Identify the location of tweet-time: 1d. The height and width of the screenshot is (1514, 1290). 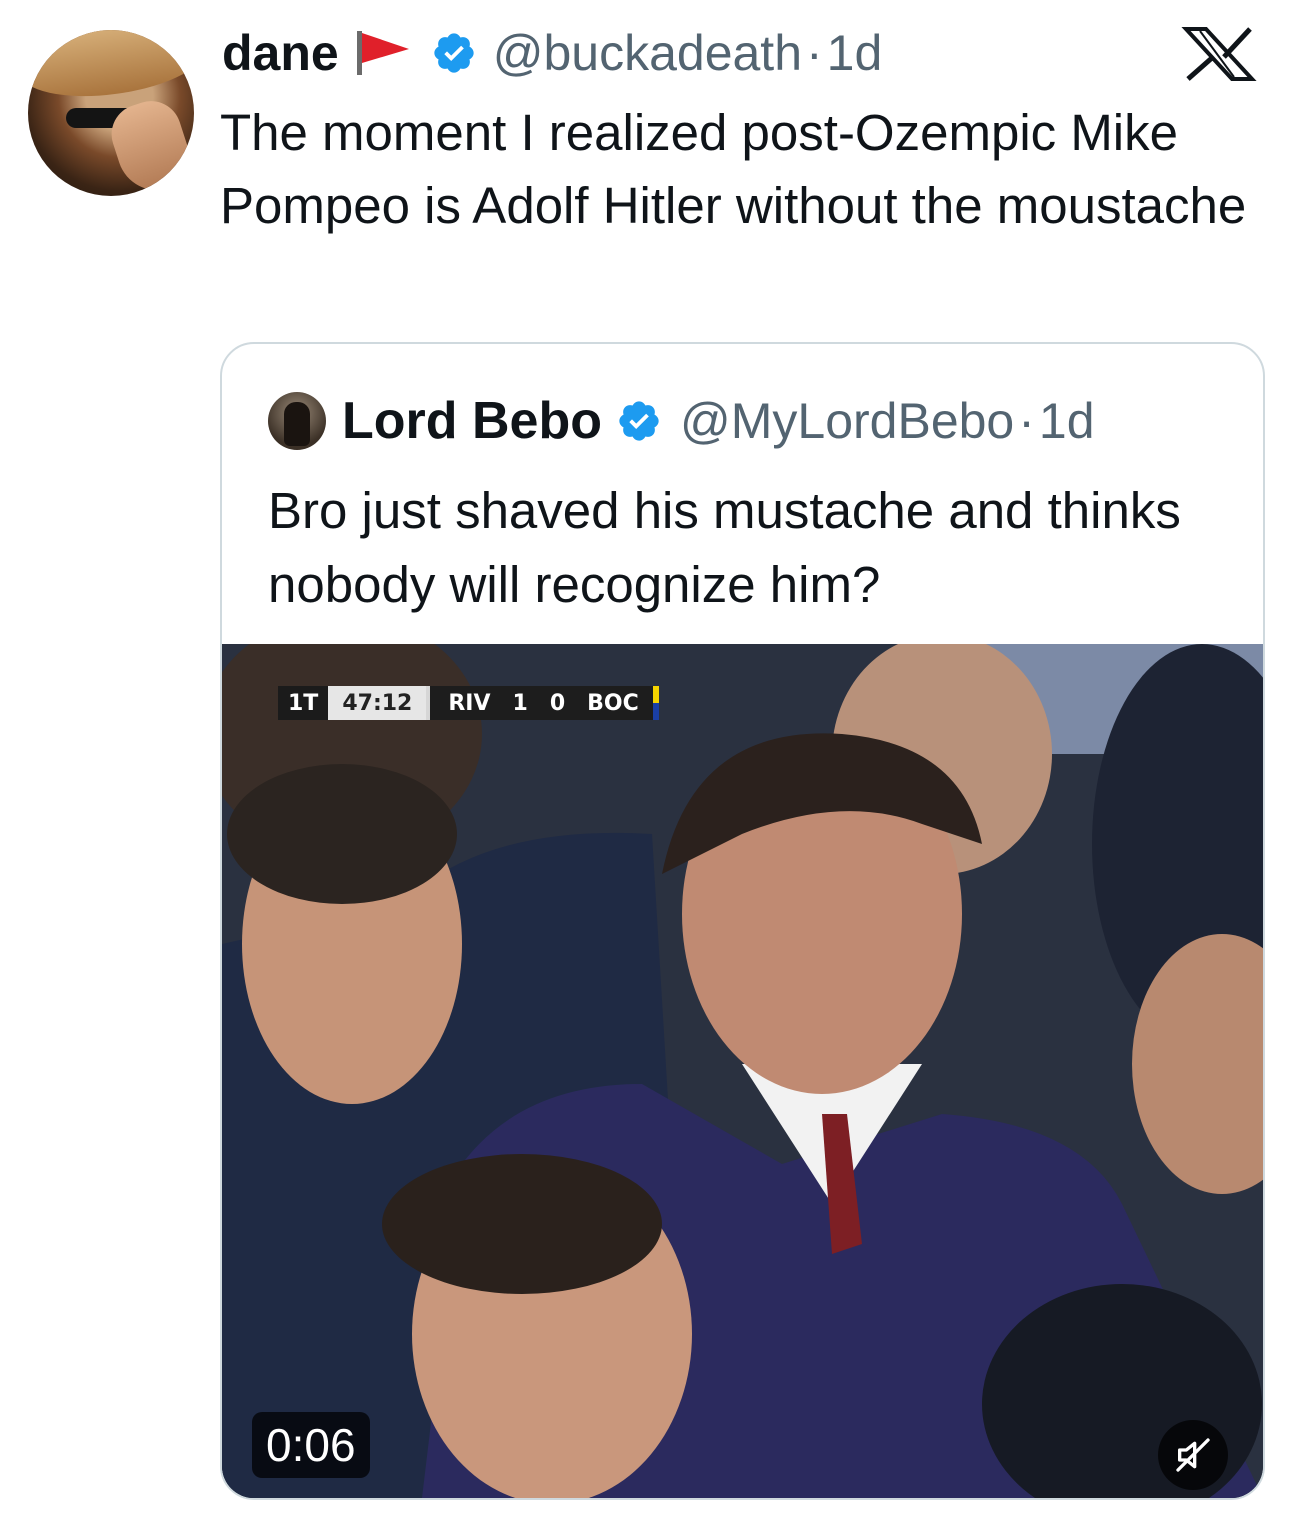
(855, 53).